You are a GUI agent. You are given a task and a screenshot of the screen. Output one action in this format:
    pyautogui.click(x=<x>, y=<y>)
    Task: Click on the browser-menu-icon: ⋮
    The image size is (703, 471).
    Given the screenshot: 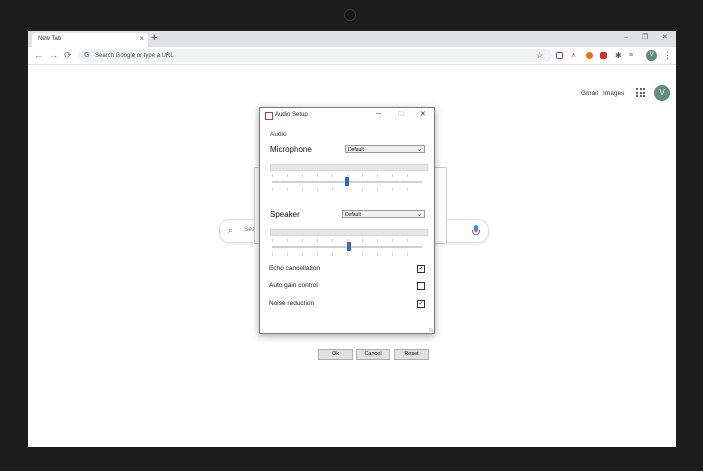 What is the action you would take?
    pyautogui.click(x=667, y=55)
    